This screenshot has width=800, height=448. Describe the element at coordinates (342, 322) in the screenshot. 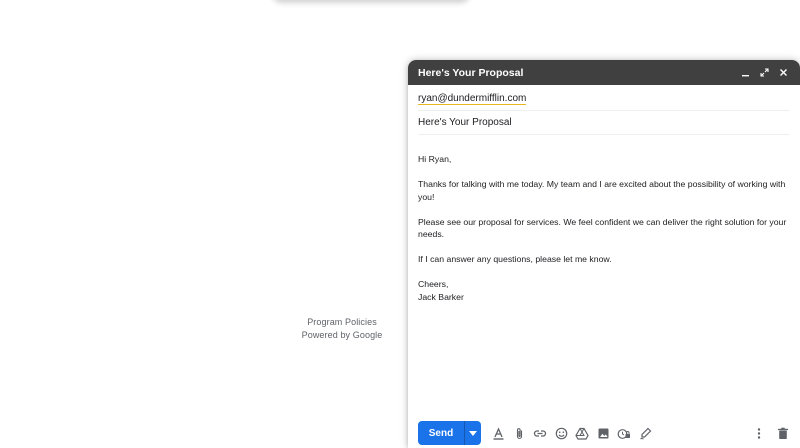

I see `program-policies-link: Program Policies` at that location.